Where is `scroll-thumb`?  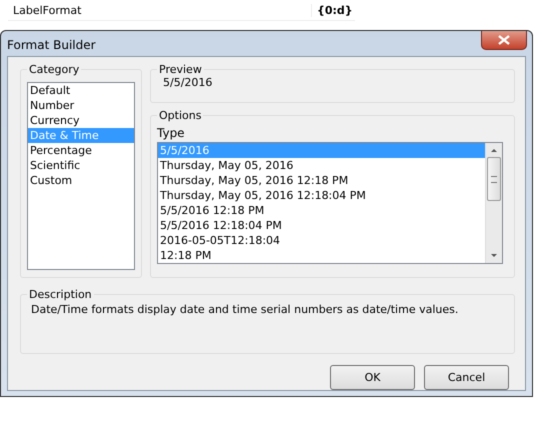 scroll-thumb is located at coordinates (494, 179).